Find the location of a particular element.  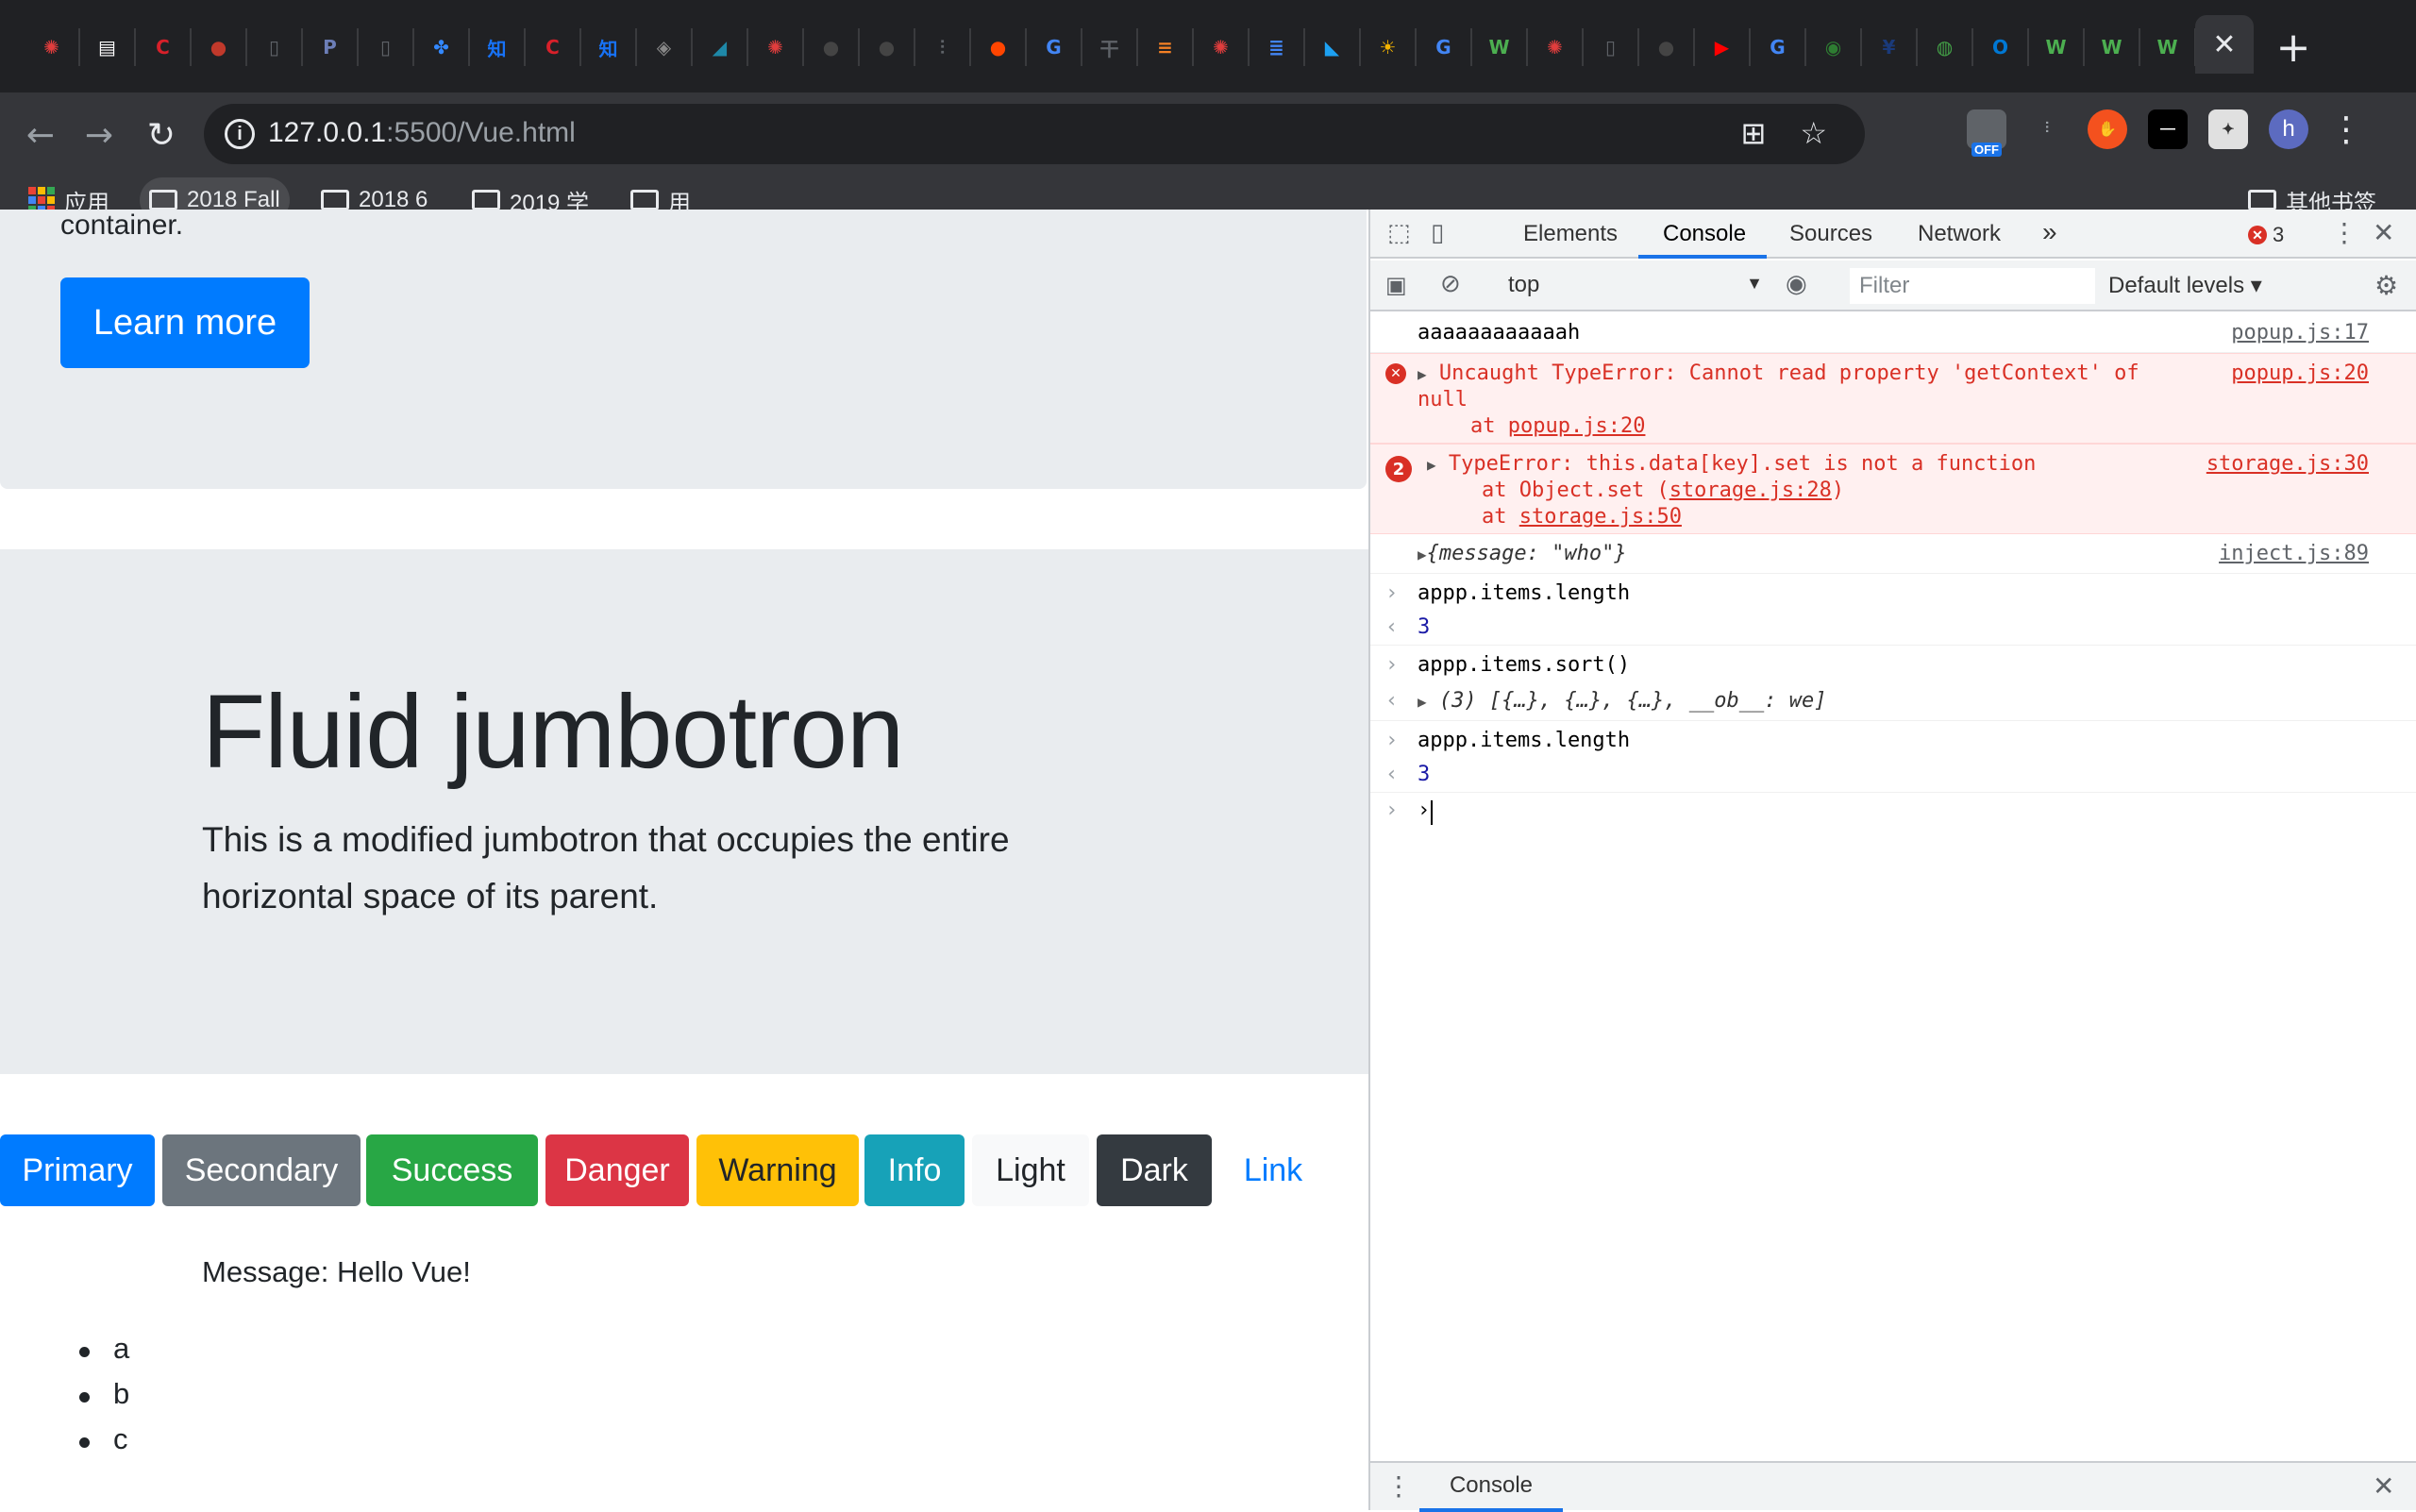

dash-extension-icon: — is located at coordinates (2168, 129).